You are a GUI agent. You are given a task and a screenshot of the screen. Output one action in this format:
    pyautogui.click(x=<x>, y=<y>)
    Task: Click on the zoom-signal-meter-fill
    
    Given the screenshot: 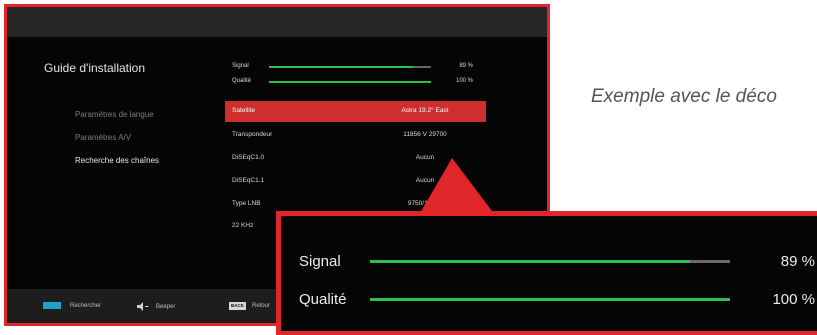 What is the action you would take?
    pyautogui.click(x=530, y=261)
    